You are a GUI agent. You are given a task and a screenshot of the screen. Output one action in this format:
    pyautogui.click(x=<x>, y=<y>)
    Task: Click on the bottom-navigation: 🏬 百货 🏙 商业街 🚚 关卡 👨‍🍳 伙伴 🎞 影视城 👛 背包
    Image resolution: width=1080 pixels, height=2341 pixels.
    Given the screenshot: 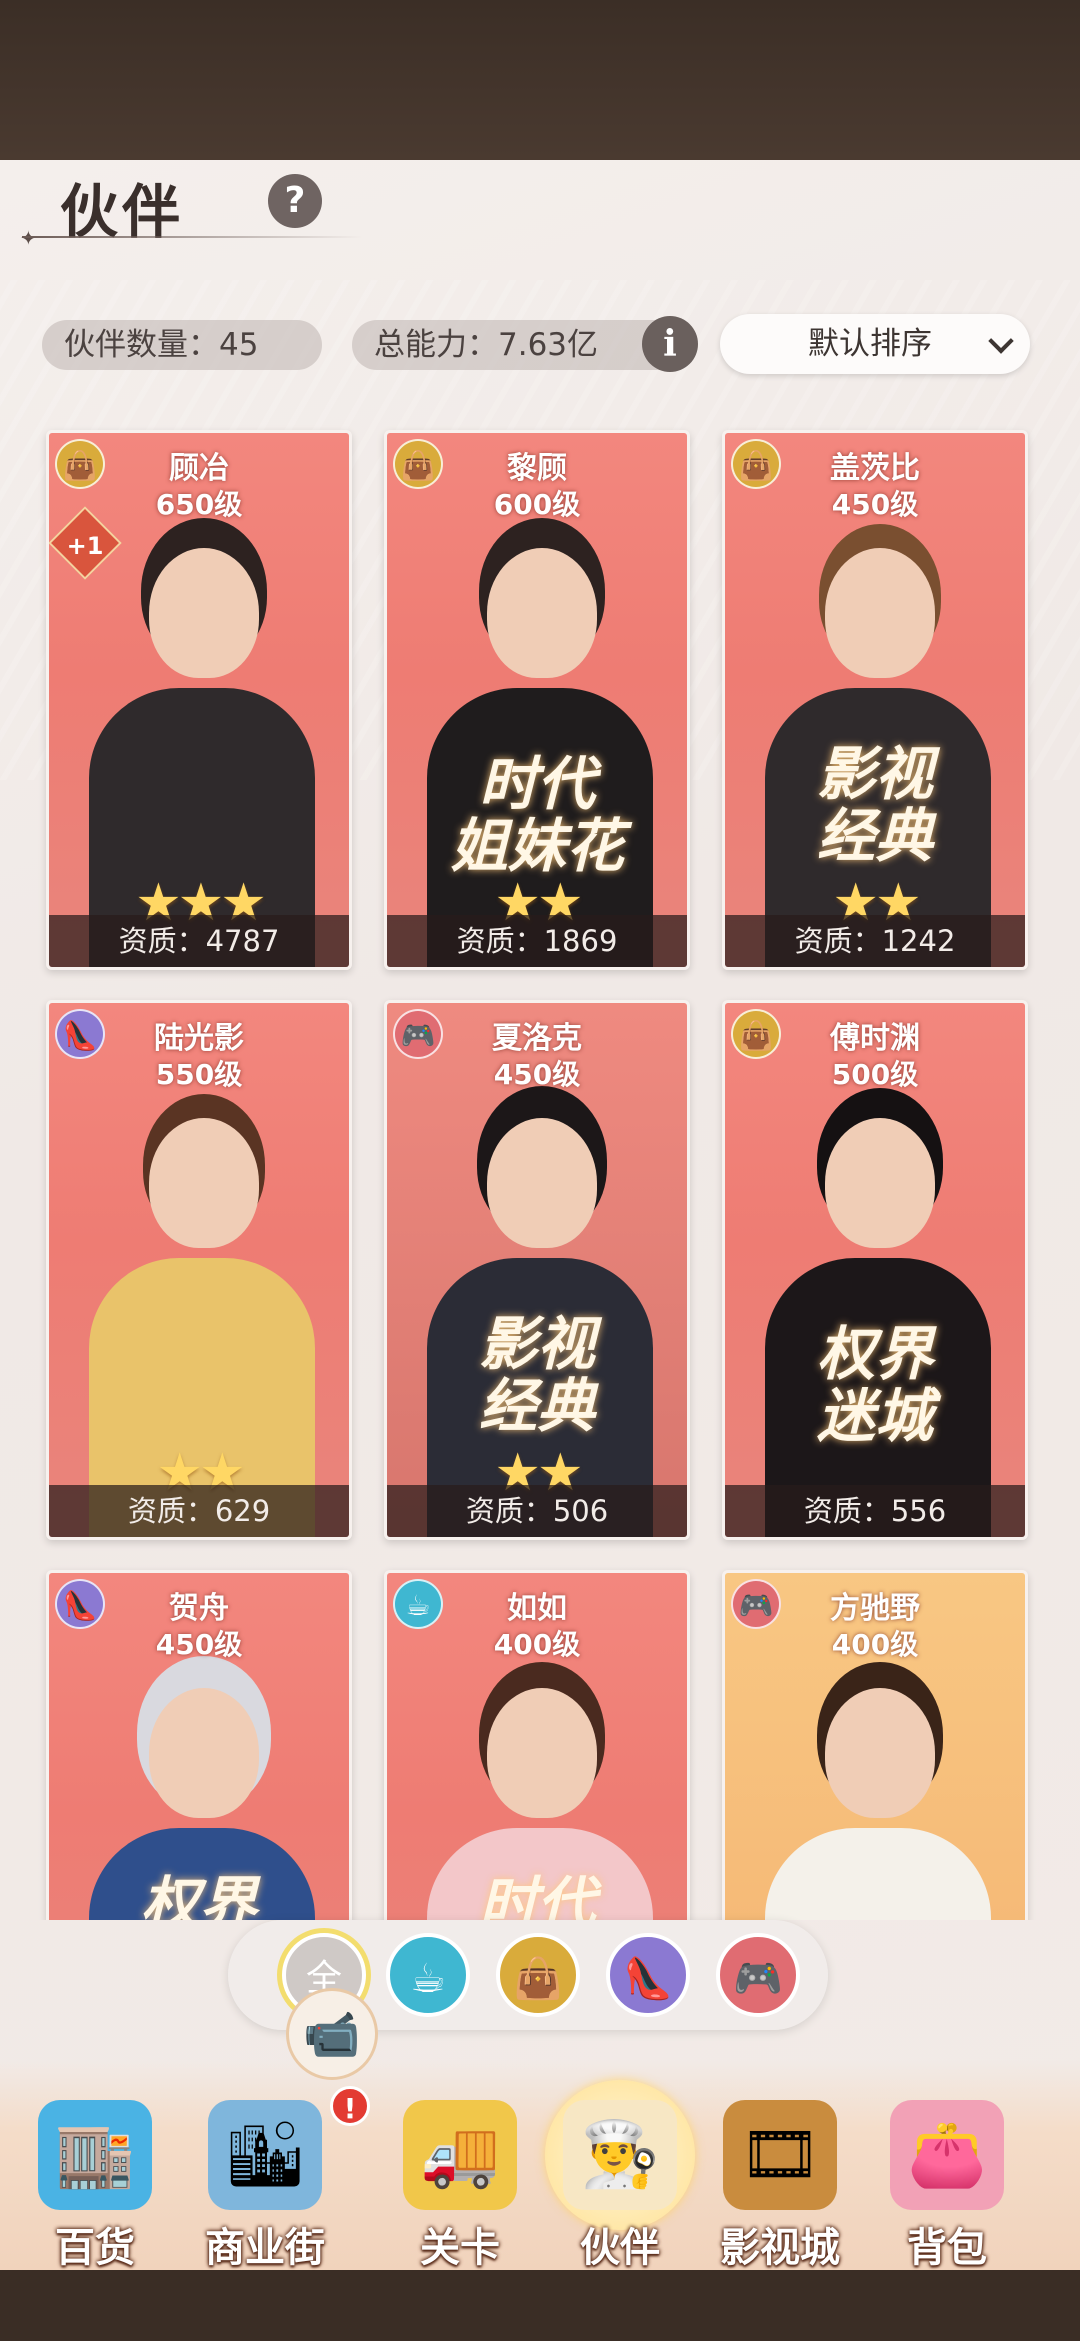 What is the action you would take?
    pyautogui.click(x=540, y=2165)
    